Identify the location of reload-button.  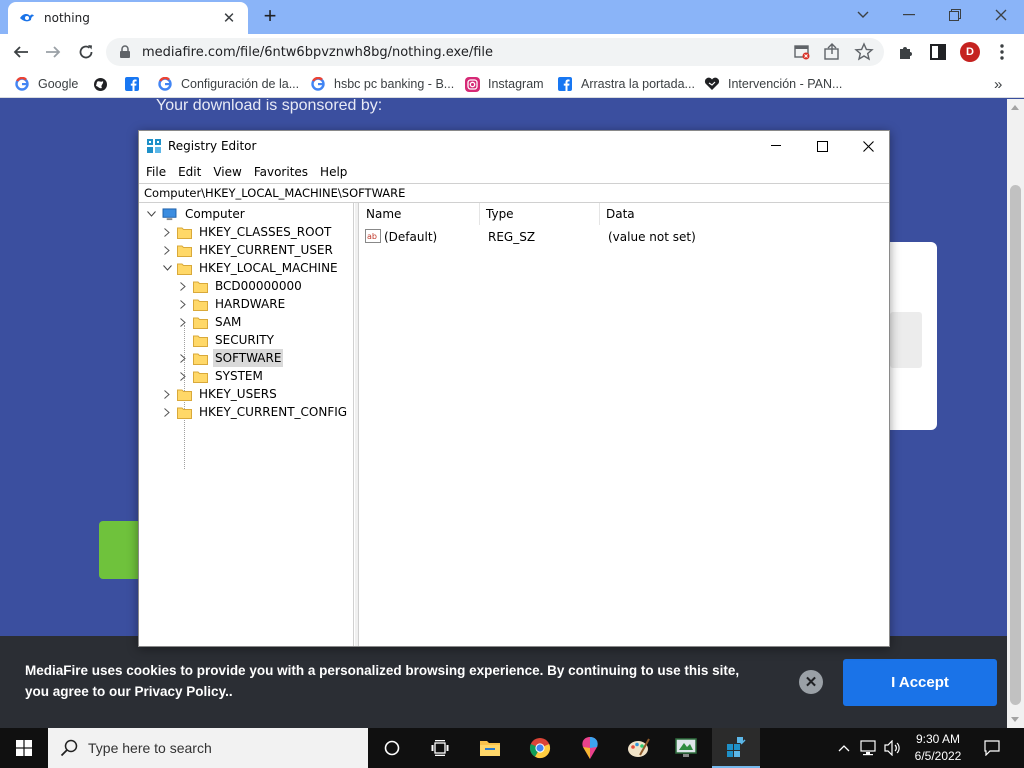
(86, 52).